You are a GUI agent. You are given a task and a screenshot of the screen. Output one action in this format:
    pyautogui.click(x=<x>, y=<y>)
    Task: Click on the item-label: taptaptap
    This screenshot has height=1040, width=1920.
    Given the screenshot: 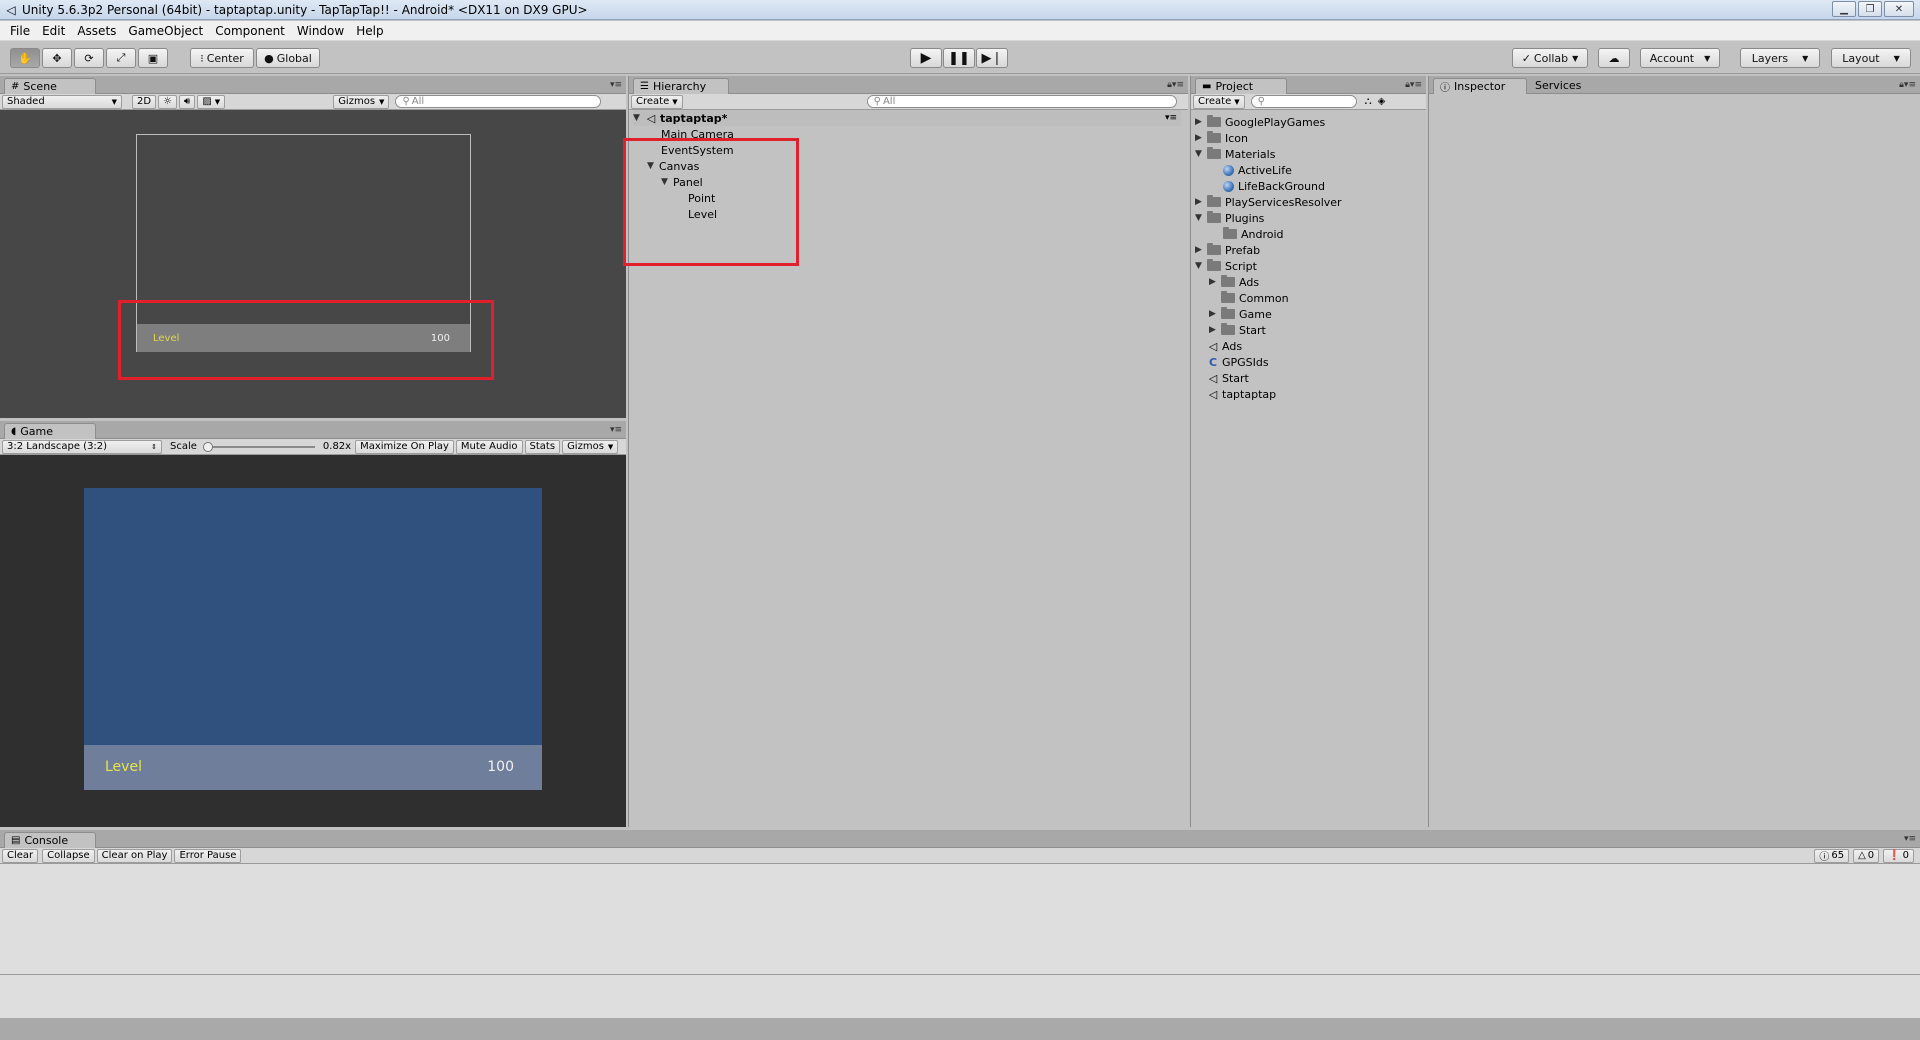 What is the action you would take?
    pyautogui.click(x=1249, y=394)
    